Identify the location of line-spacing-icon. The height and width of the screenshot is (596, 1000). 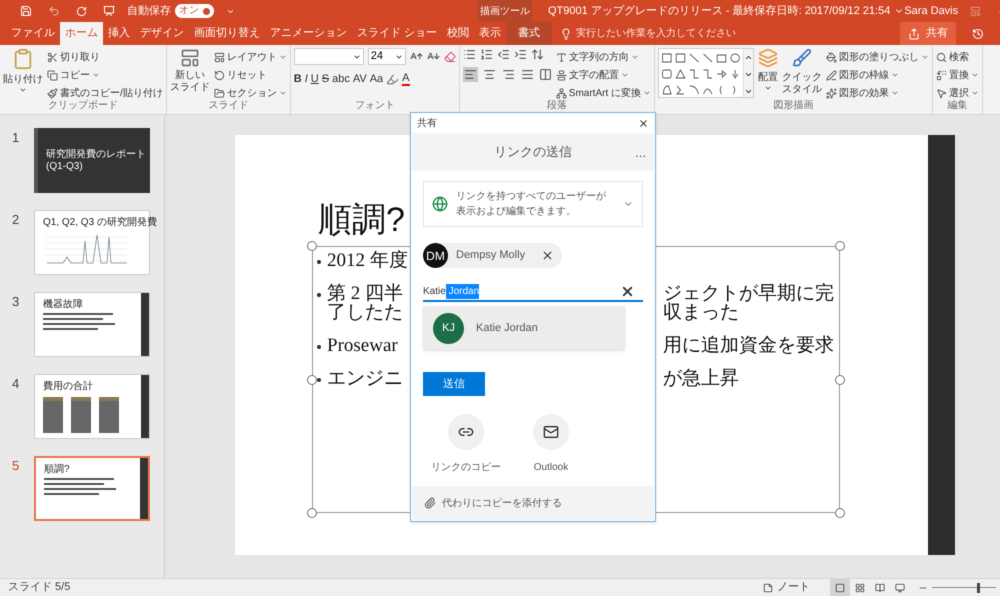
(537, 54).